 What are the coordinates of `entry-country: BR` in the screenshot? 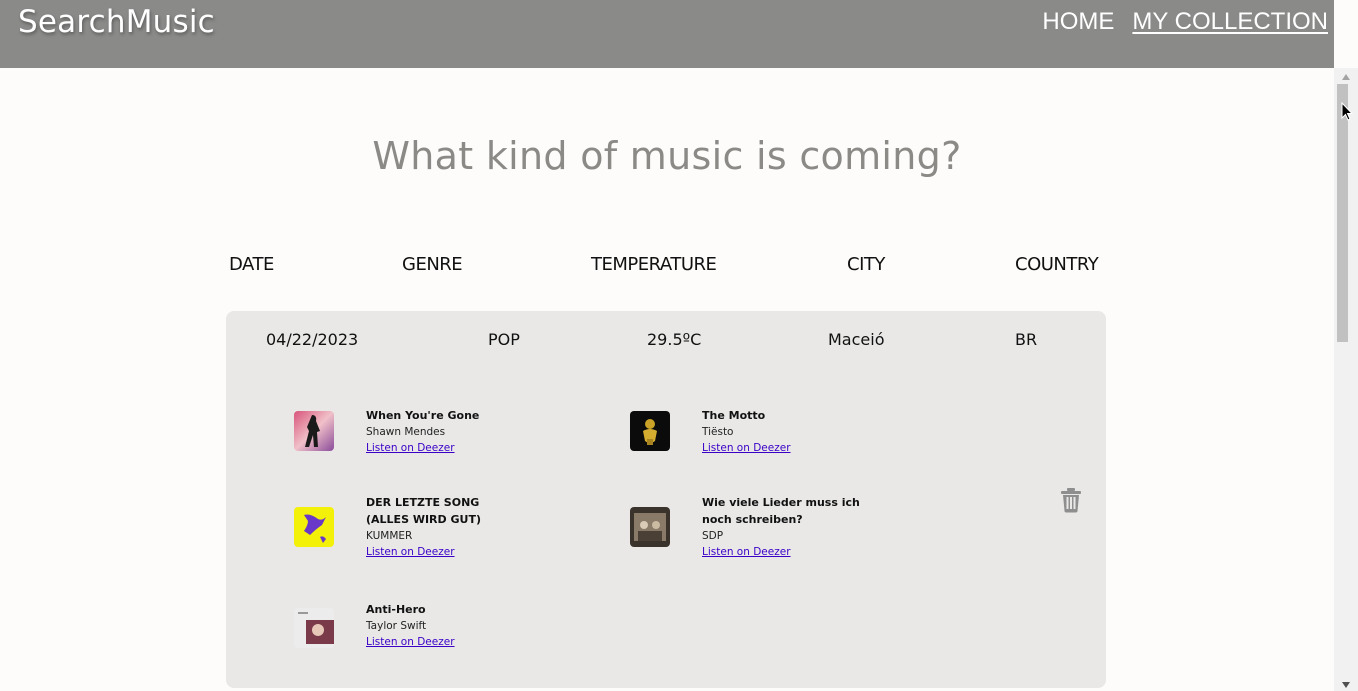 It's located at (1026, 339).